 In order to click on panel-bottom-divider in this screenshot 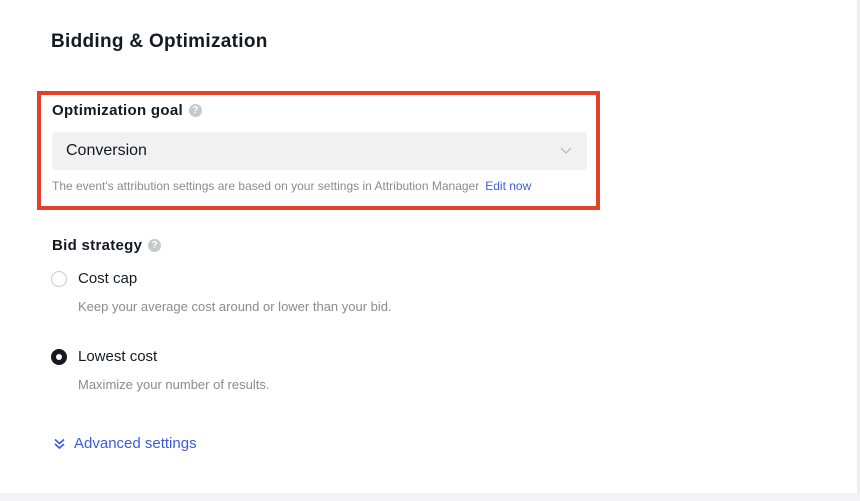, I will do `click(430, 497)`.